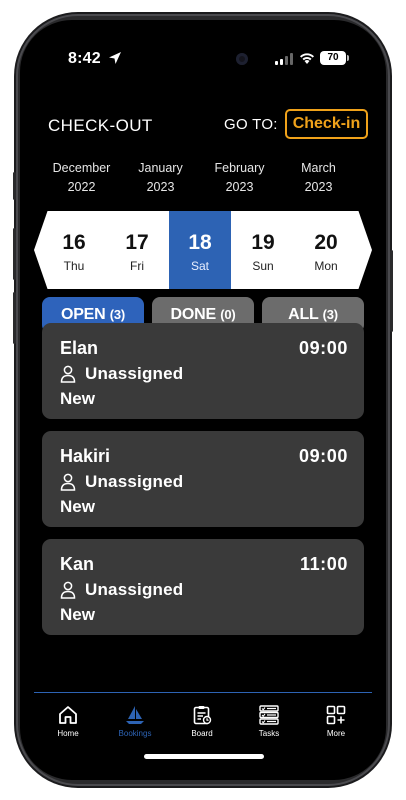  What do you see at coordinates (269, 733) in the screenshot?
I see `tab-label: Tasks` at bounding box center [269, 733].